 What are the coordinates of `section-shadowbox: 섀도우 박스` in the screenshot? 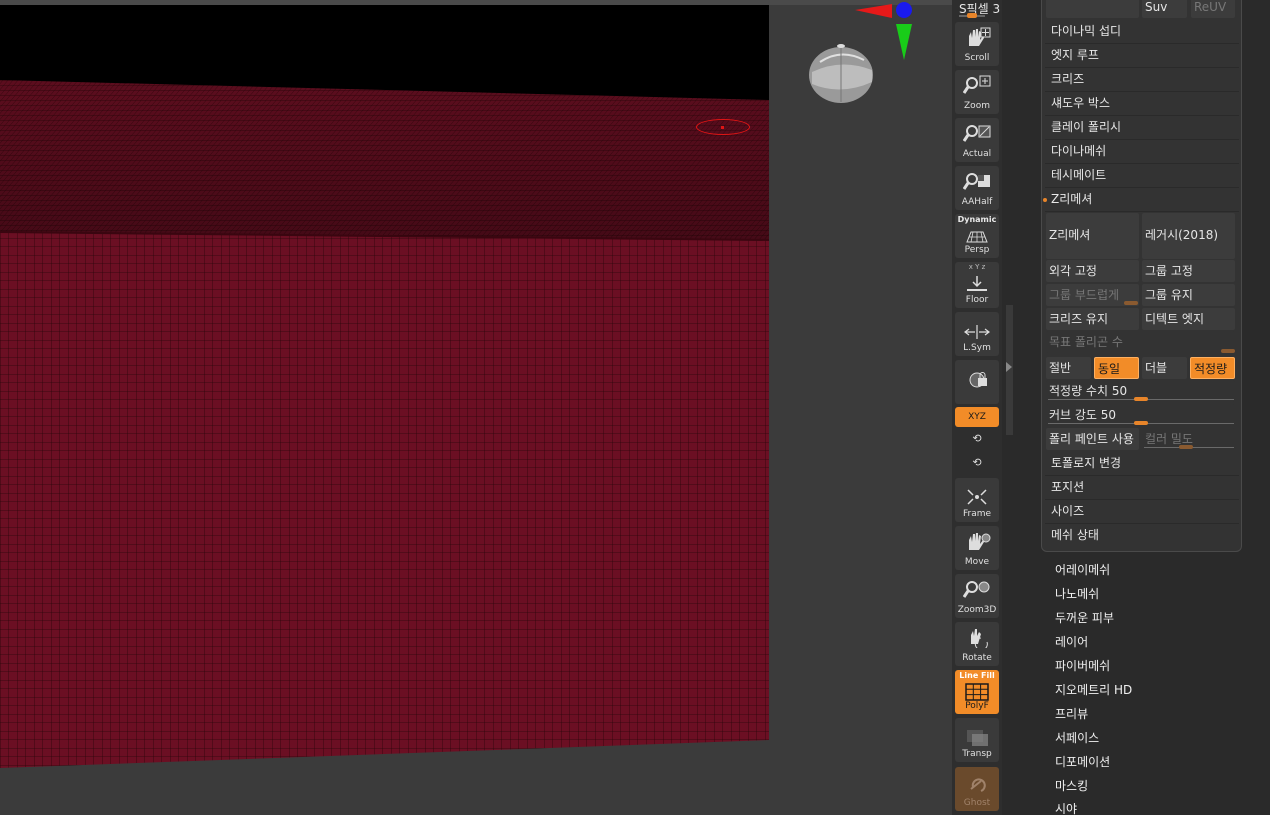 It's located at (1142, 104).